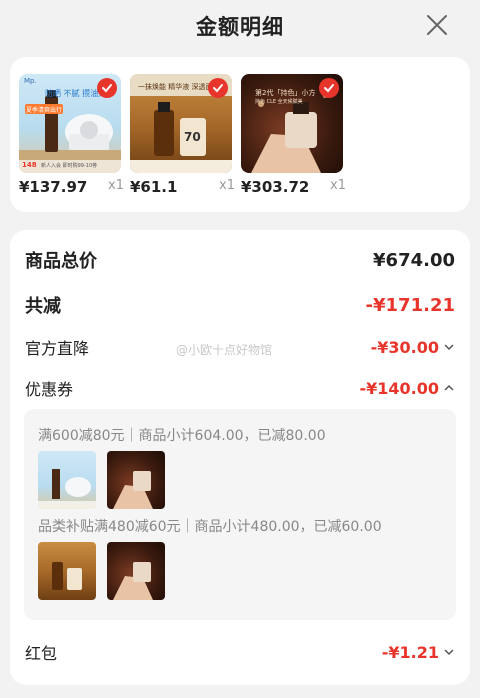 The image size is (480, 698). I want to click on product-thumbnail: 一抹焕能 精华液 深透面 70, so click(181, 123).